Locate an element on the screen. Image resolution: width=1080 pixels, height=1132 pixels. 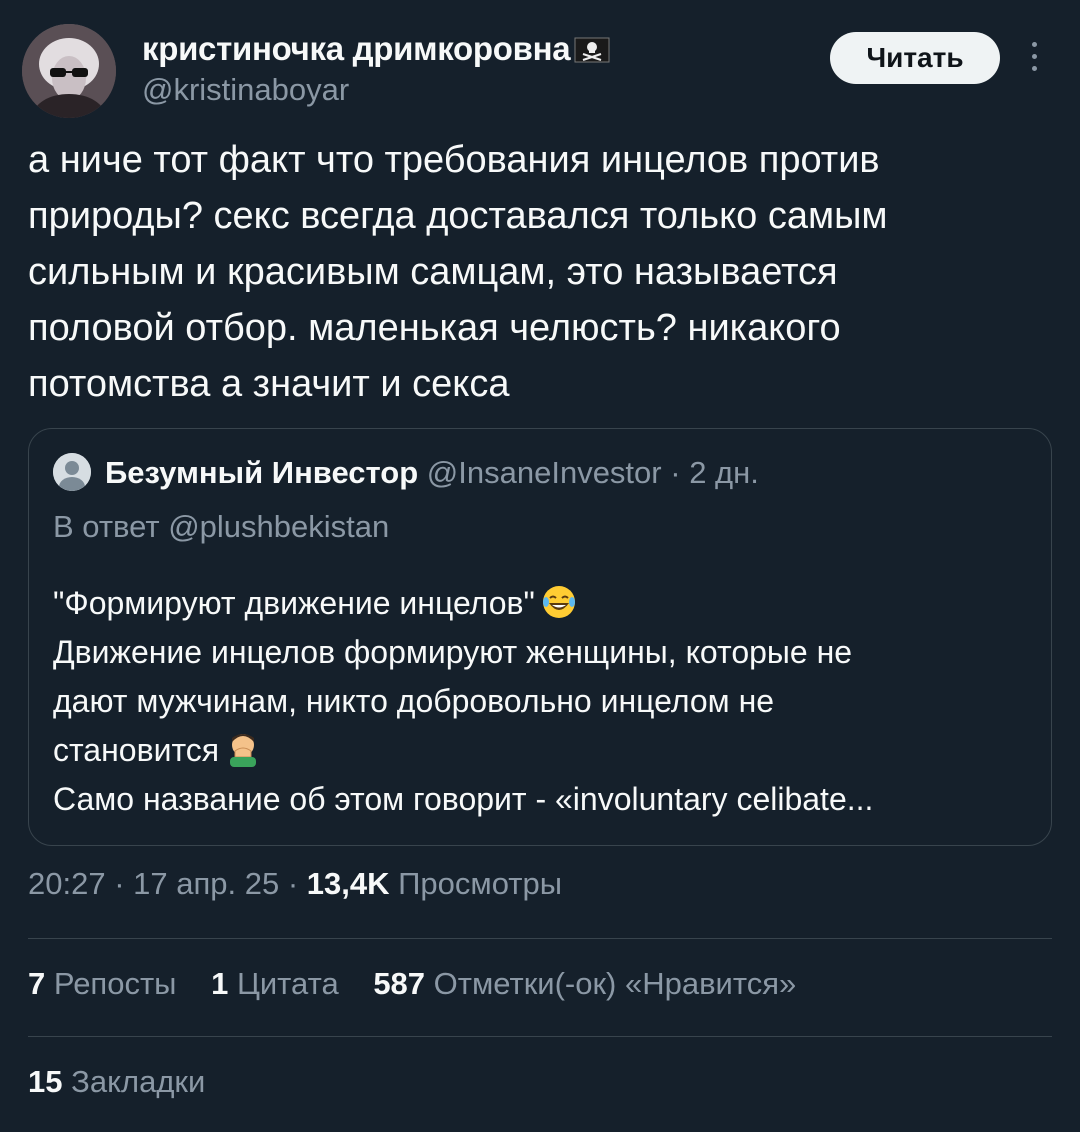
quoted-line-4-text: становится is located at coordinates (136, 750).